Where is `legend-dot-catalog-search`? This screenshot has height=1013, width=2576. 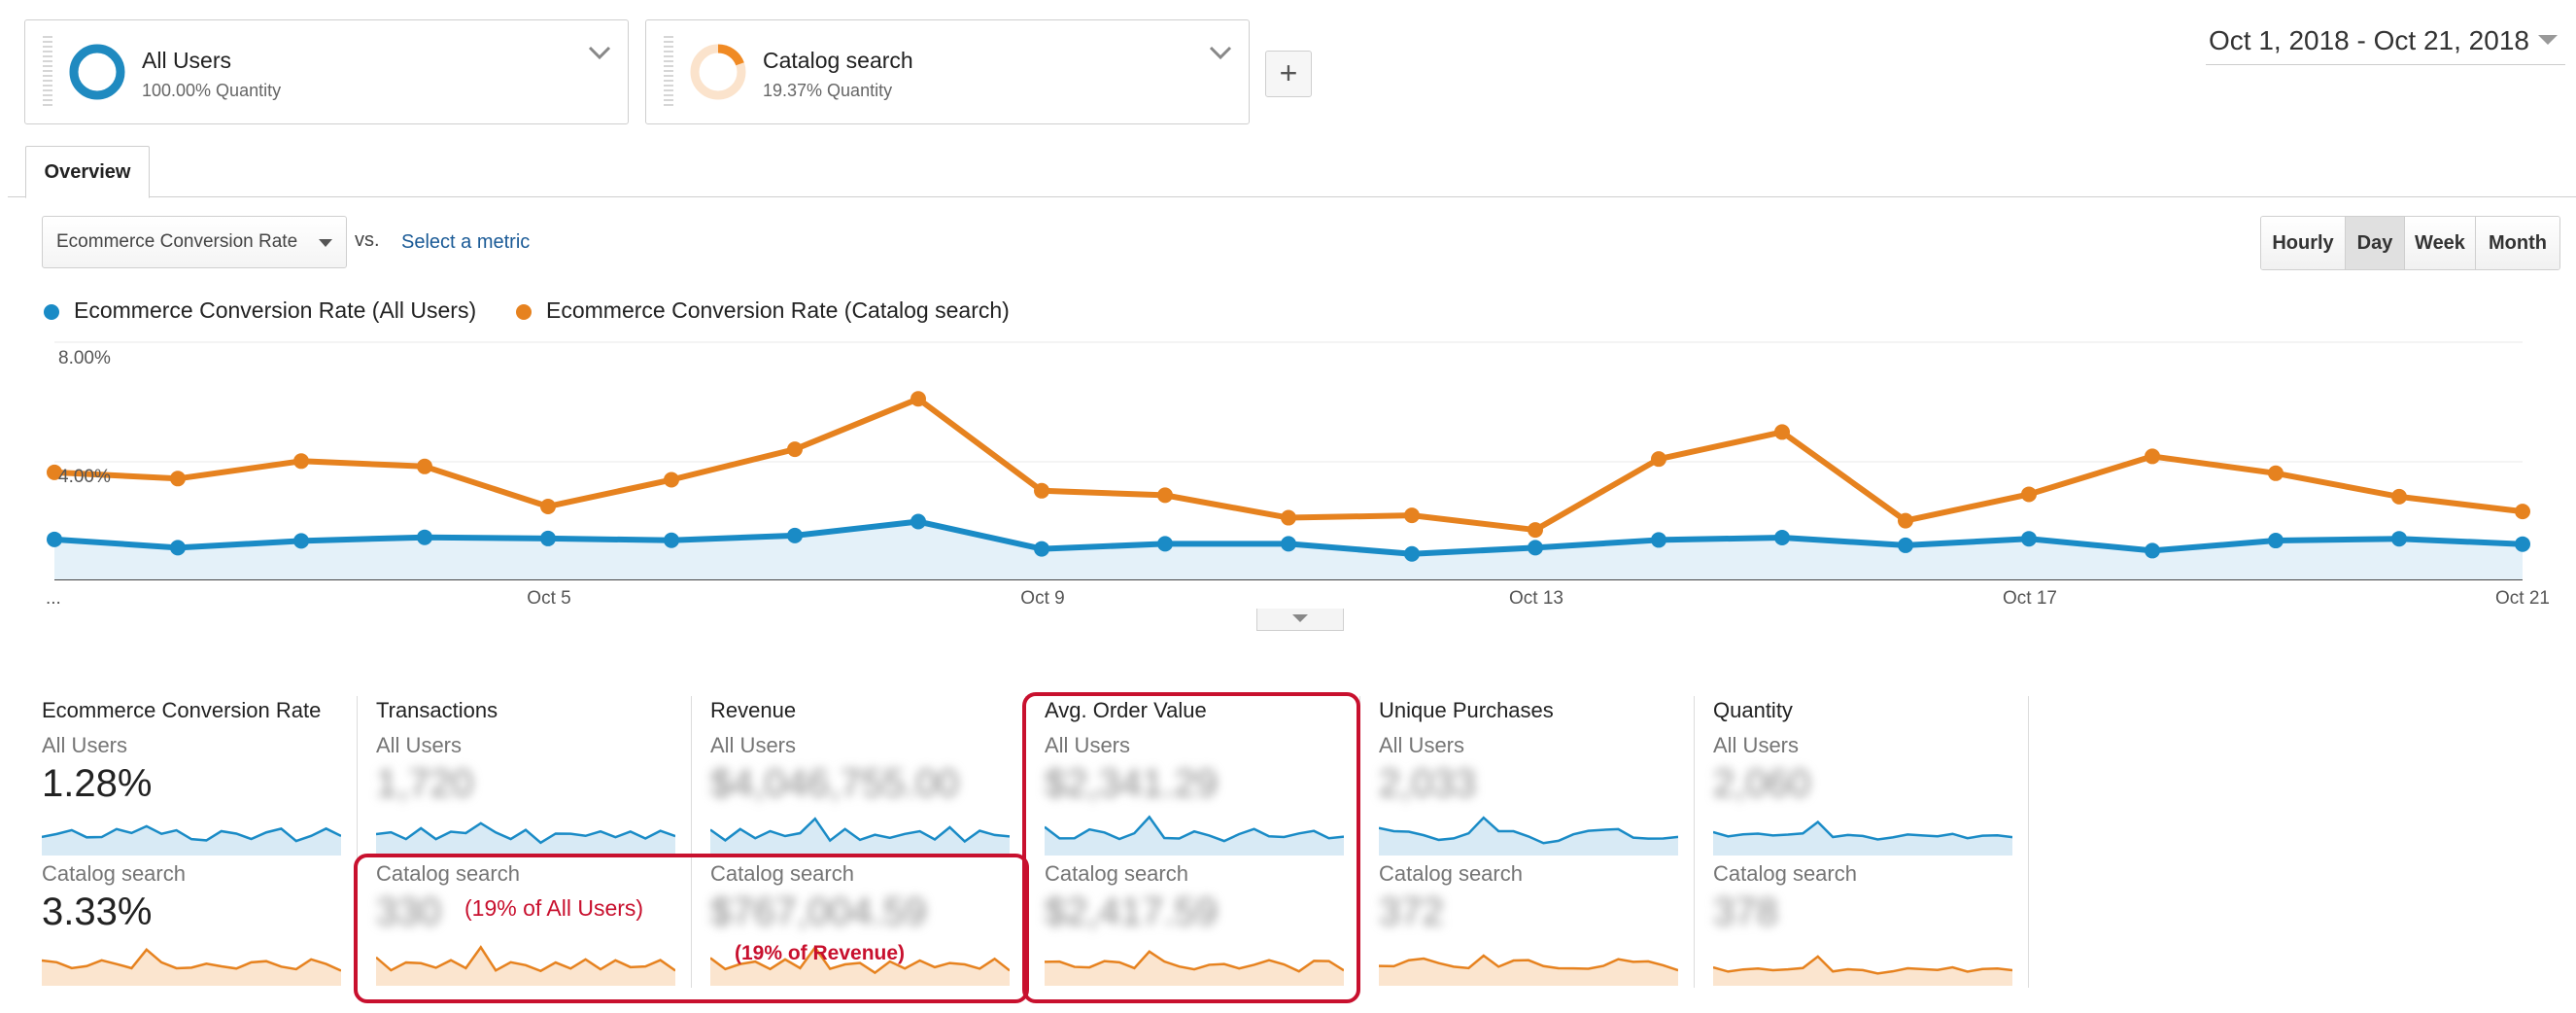 legend-dot-catalog-search is located at coordinates (524, 312).